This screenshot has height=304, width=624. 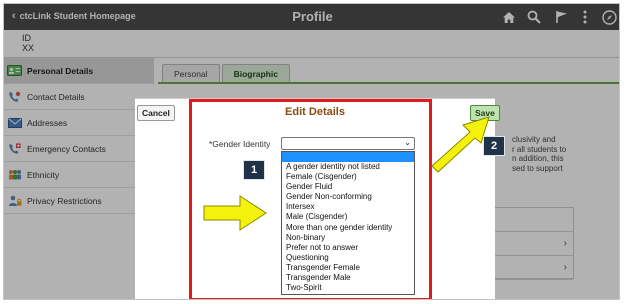 What do you see at coordinates (235, 213) in the screenshot?
I see `arrow-right-icon` at bounding box center [235, 213].